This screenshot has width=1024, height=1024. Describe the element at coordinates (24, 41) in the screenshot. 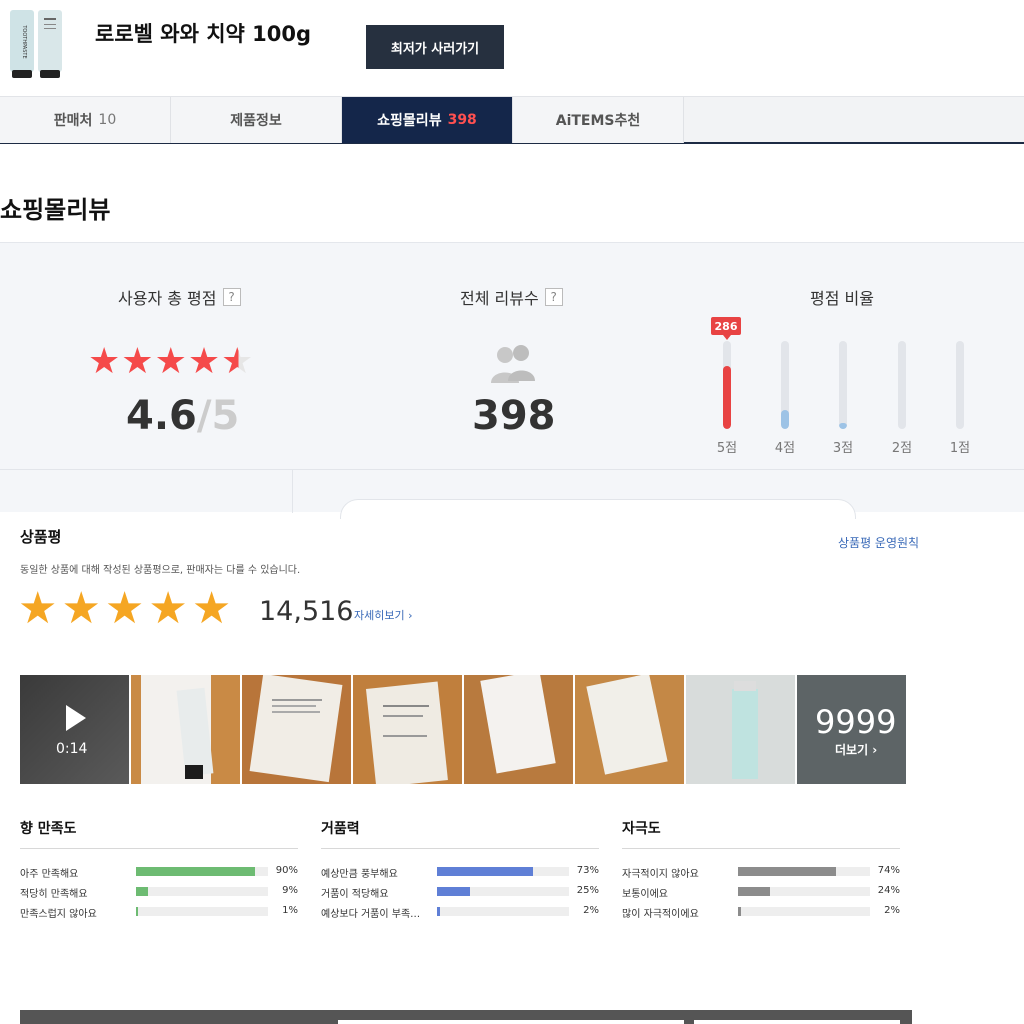

I see `thumbnail-text: TOOTHPASTE` at that location.